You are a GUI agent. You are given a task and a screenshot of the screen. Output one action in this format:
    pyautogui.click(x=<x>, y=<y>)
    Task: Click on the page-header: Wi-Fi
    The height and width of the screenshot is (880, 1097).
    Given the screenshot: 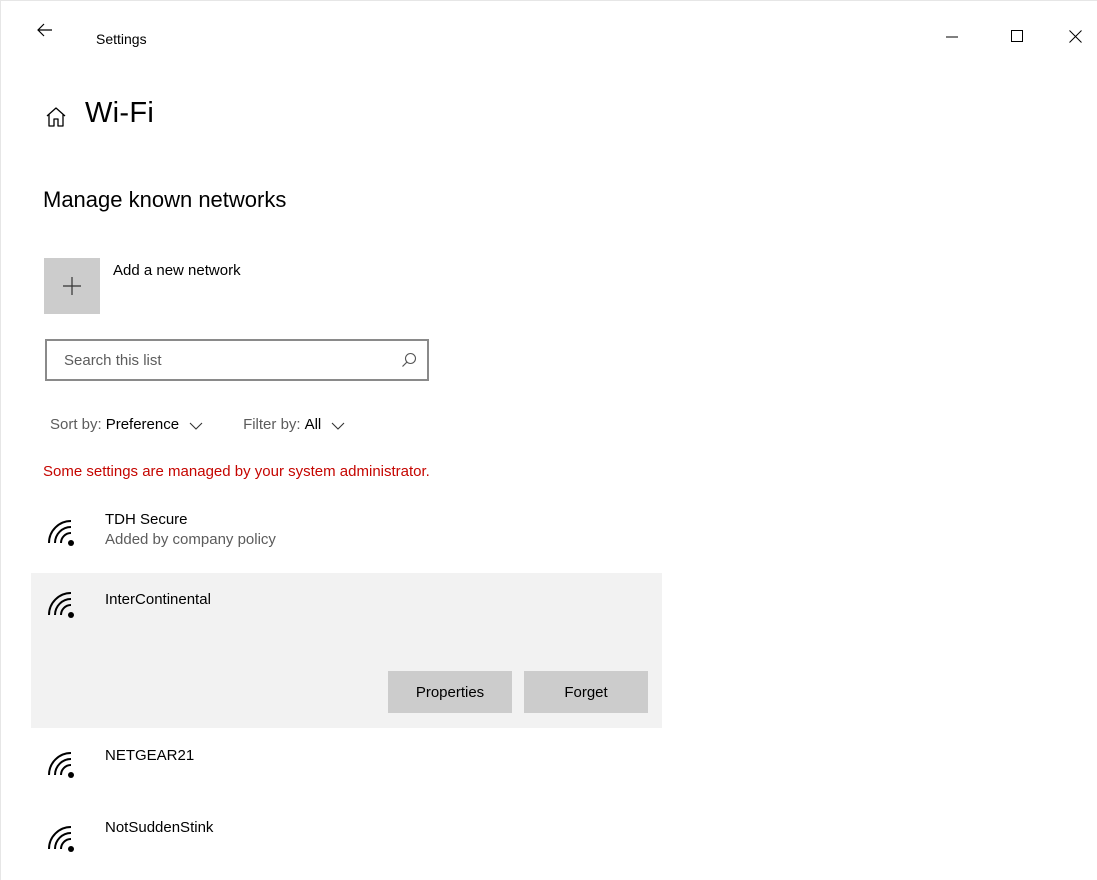 What is the action you would take?
    pyautogui.click(x=99, y=113)
    